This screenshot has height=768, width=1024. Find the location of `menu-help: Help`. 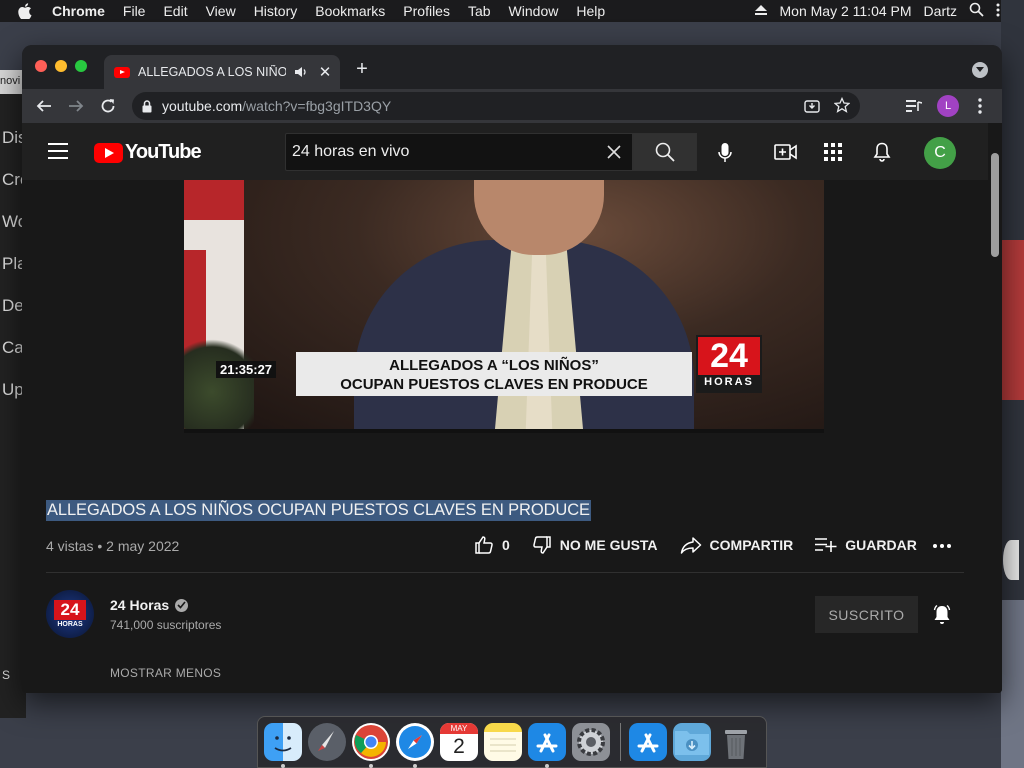

menu-help: Help is located at coordinates (590, 11).